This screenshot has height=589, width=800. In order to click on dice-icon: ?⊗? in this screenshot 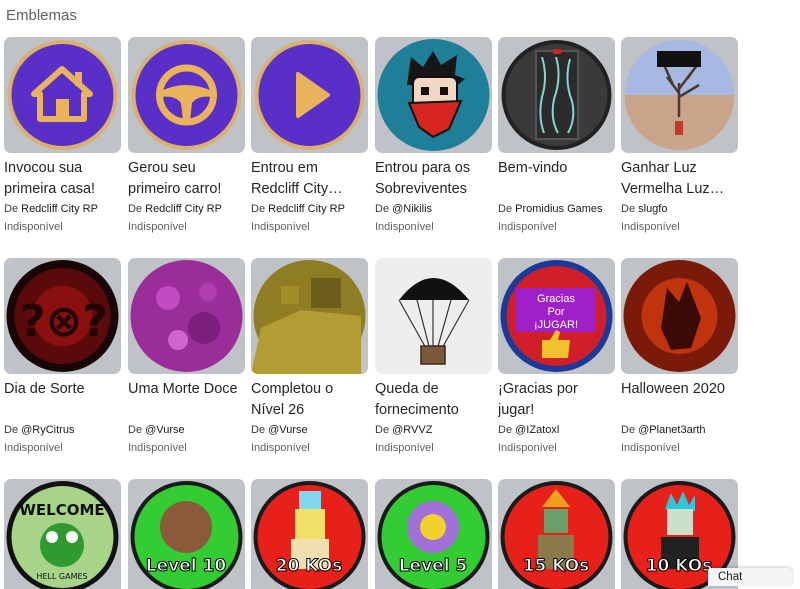, I will do `click(62, 316)`.